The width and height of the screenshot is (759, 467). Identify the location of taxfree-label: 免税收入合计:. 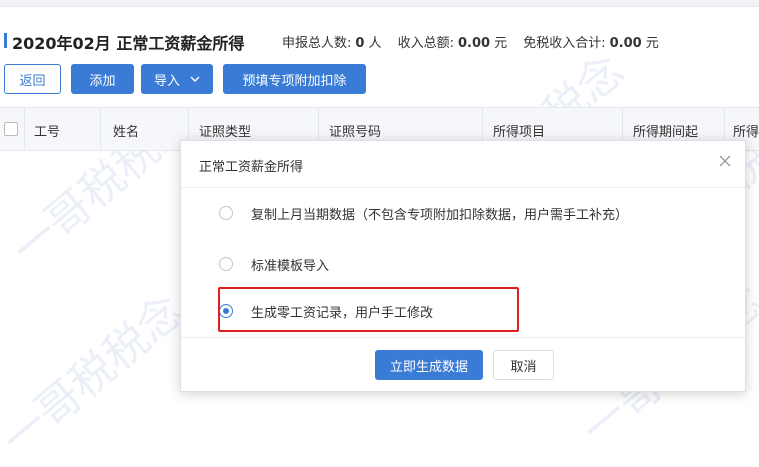
(564, 43).